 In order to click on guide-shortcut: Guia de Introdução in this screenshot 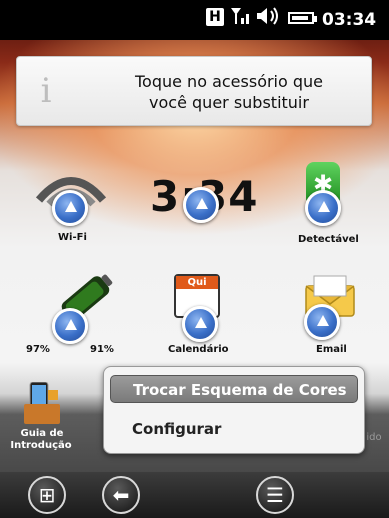, I will do `click(41, 422)`.